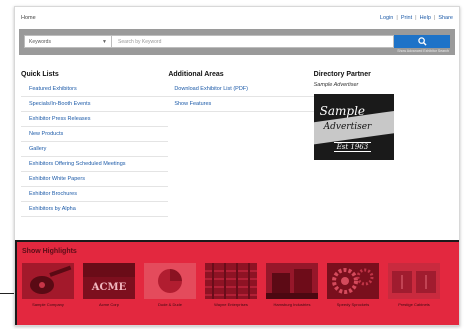 This screenshot has width=464, height=329. I want to click on callout-pointer-line, so click(7, 293).